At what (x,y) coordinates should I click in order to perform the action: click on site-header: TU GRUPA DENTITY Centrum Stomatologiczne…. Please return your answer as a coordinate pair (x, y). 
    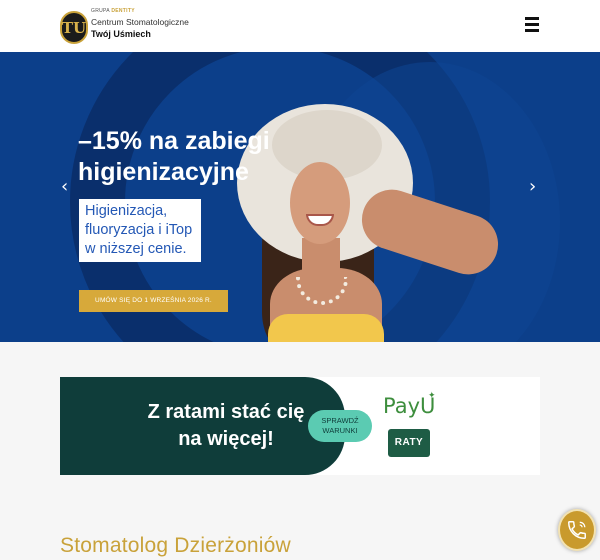
    Looking at the image, I should click on (300, 26).